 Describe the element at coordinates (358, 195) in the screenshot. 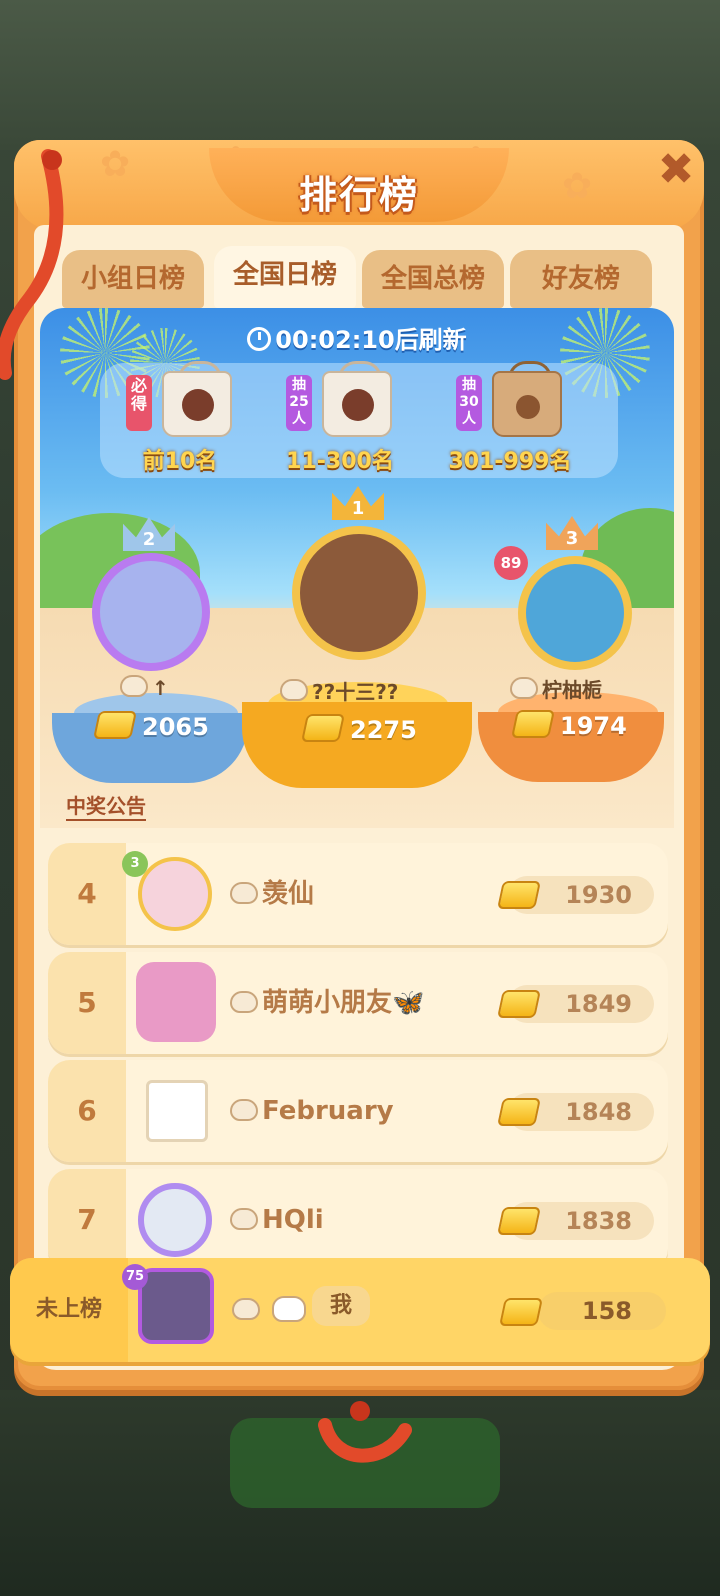

I see `panel-title: 排行榜` at that location.